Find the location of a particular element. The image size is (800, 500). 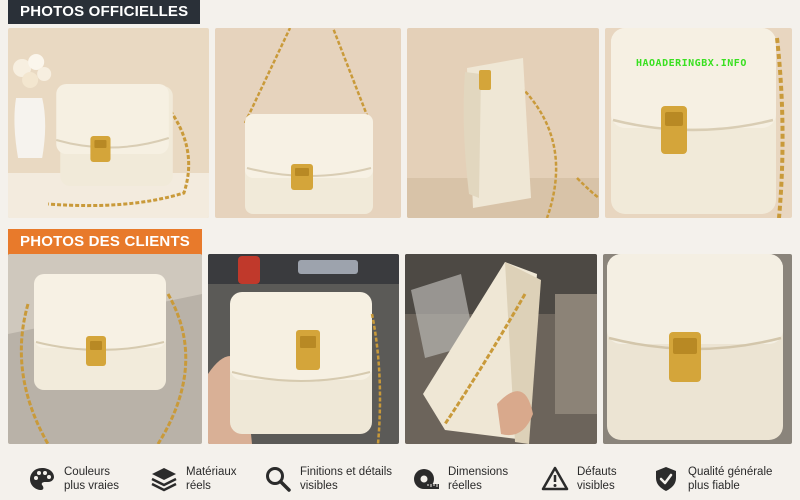

feature-label: Défauts visibles is located at coordinates (597, 479).